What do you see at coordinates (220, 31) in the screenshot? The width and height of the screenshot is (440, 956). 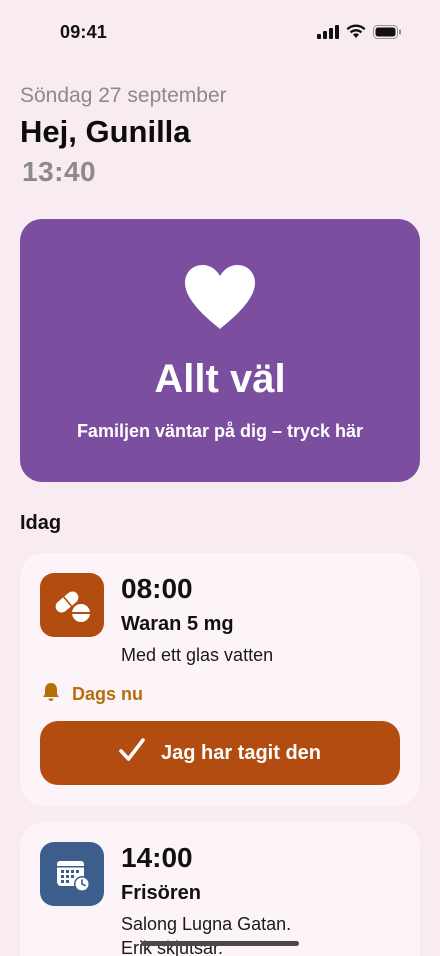 I see `status-bar: 09:41` at bounding box center [220, 31].